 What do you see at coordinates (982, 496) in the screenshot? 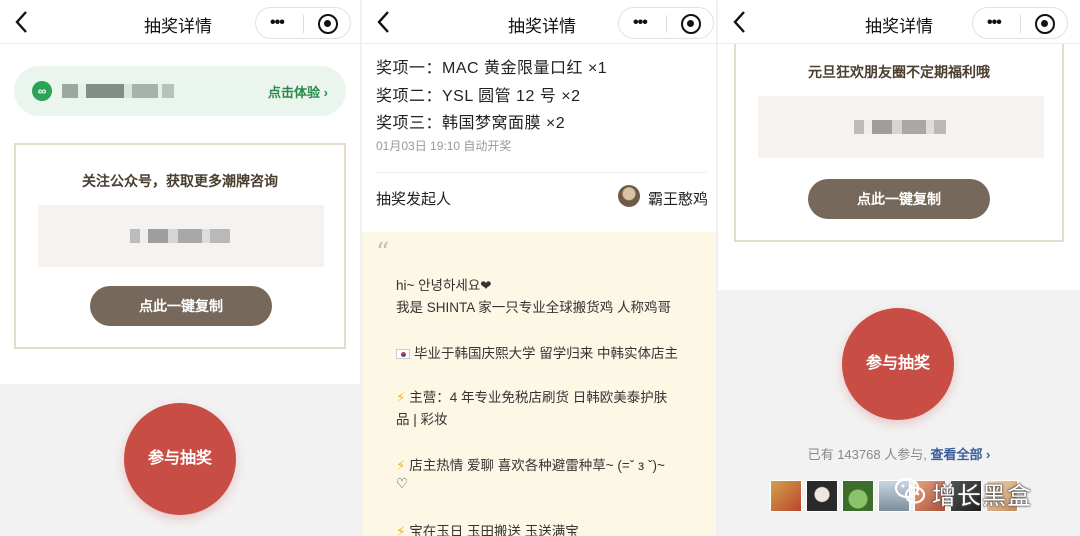
I see `watermark-text: 增长黑盒` at bounding box center [982, 496].